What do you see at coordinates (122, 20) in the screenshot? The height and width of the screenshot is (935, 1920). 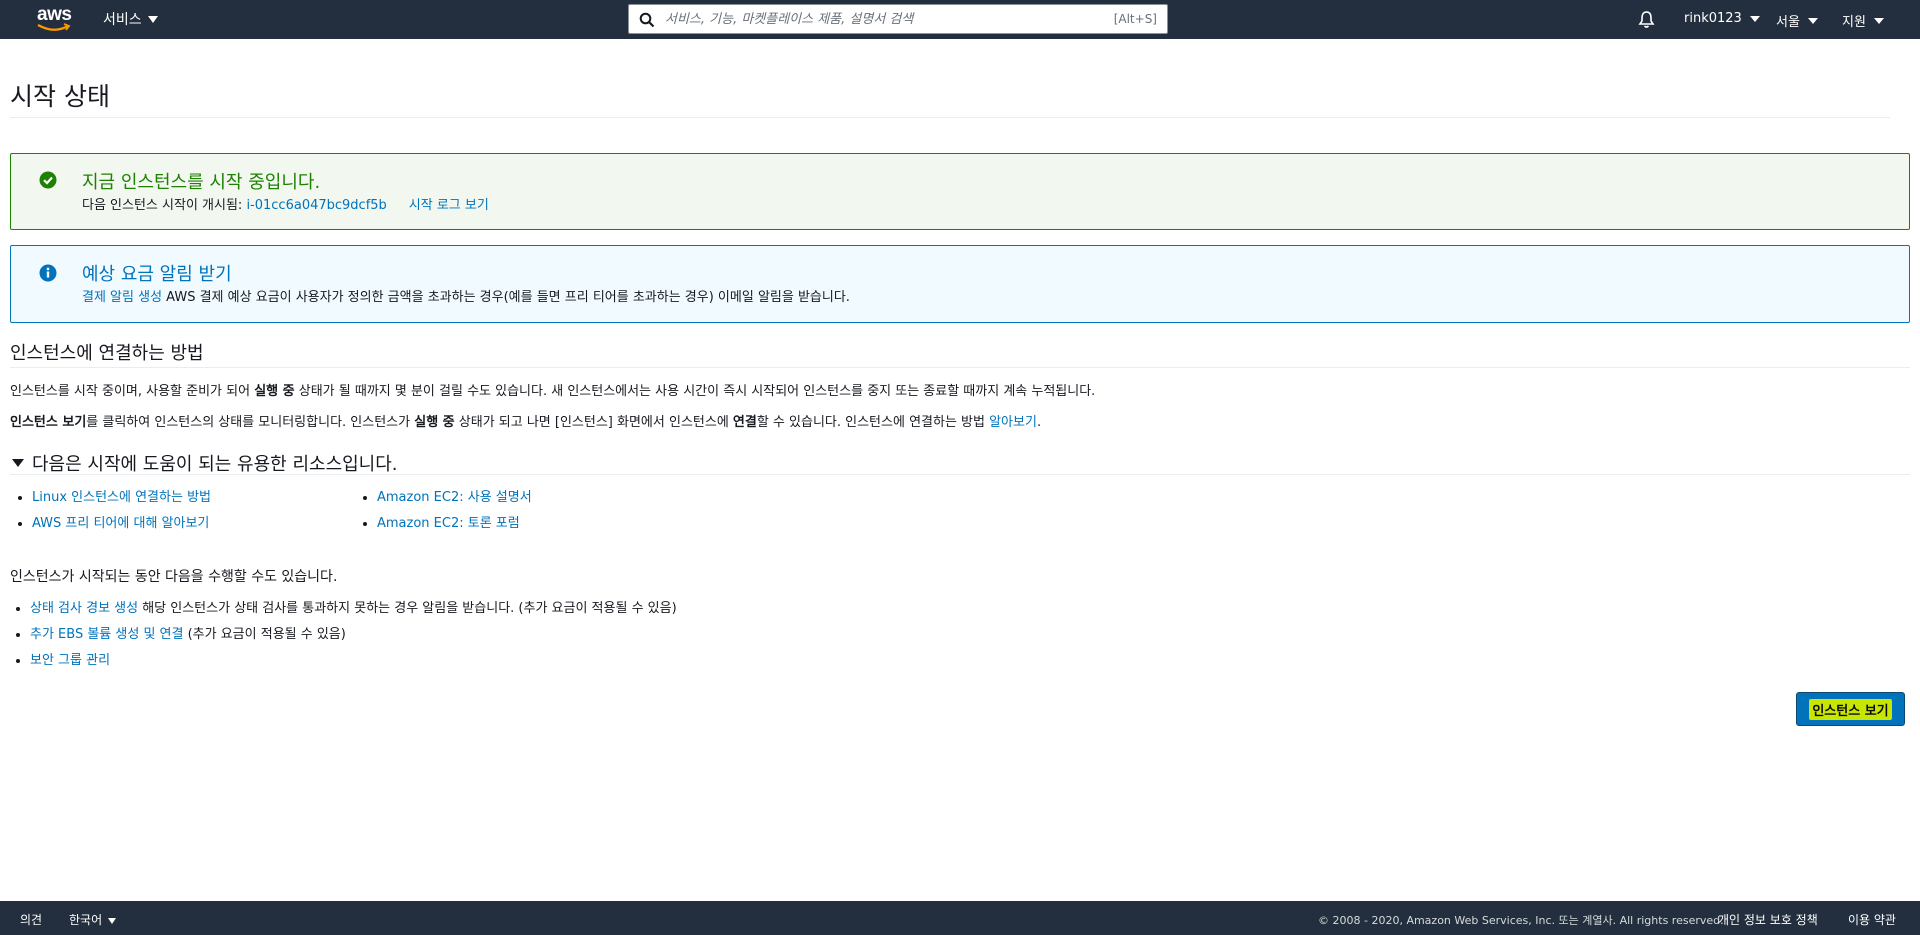 I see `services-label: 서비스` at bounding box center [122, 20].